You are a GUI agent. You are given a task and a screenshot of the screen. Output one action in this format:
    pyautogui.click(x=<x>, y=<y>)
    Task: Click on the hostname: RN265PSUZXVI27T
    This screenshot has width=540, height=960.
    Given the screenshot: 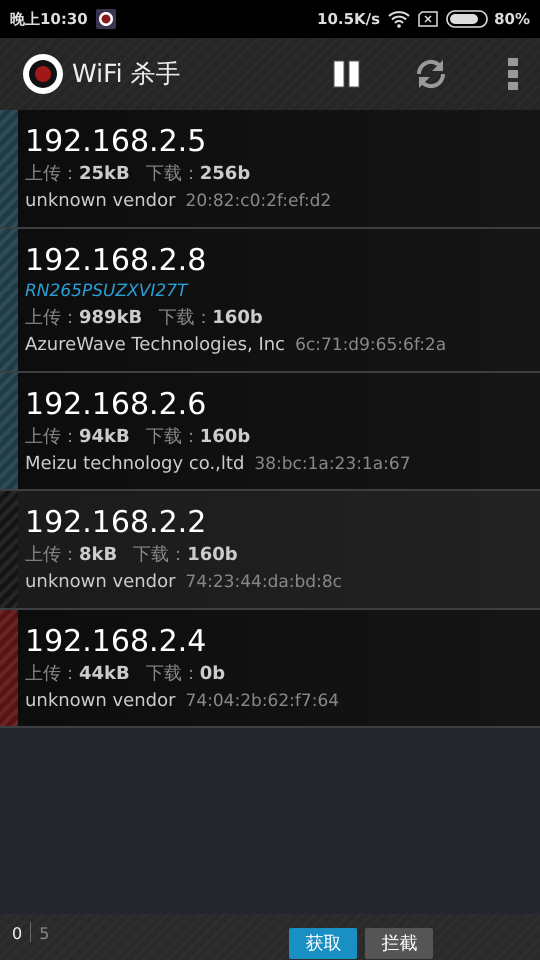 What is the action you would take?
    pyautogui.click(x=107, y=291)
    